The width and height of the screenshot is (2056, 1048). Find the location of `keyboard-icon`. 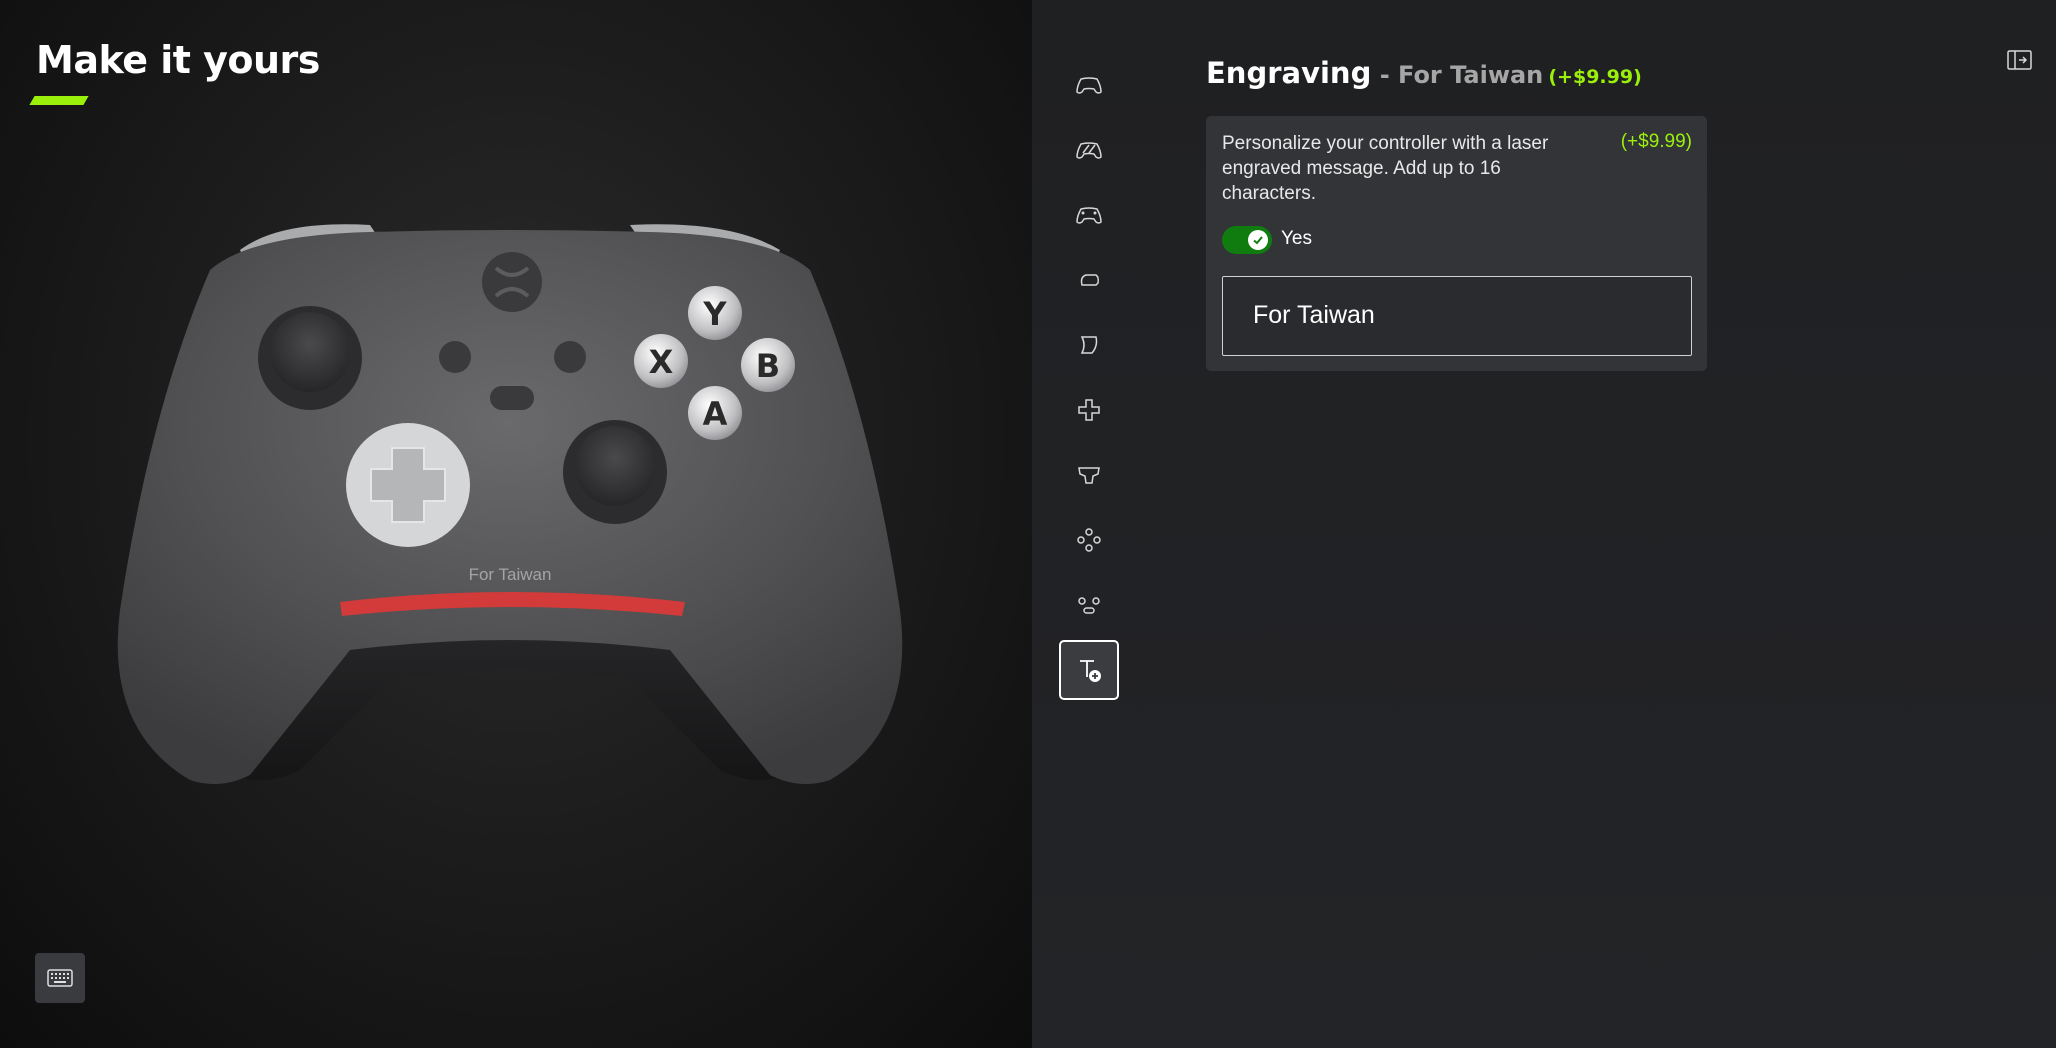

keyboard-icon is located at coordinates (60, 978).